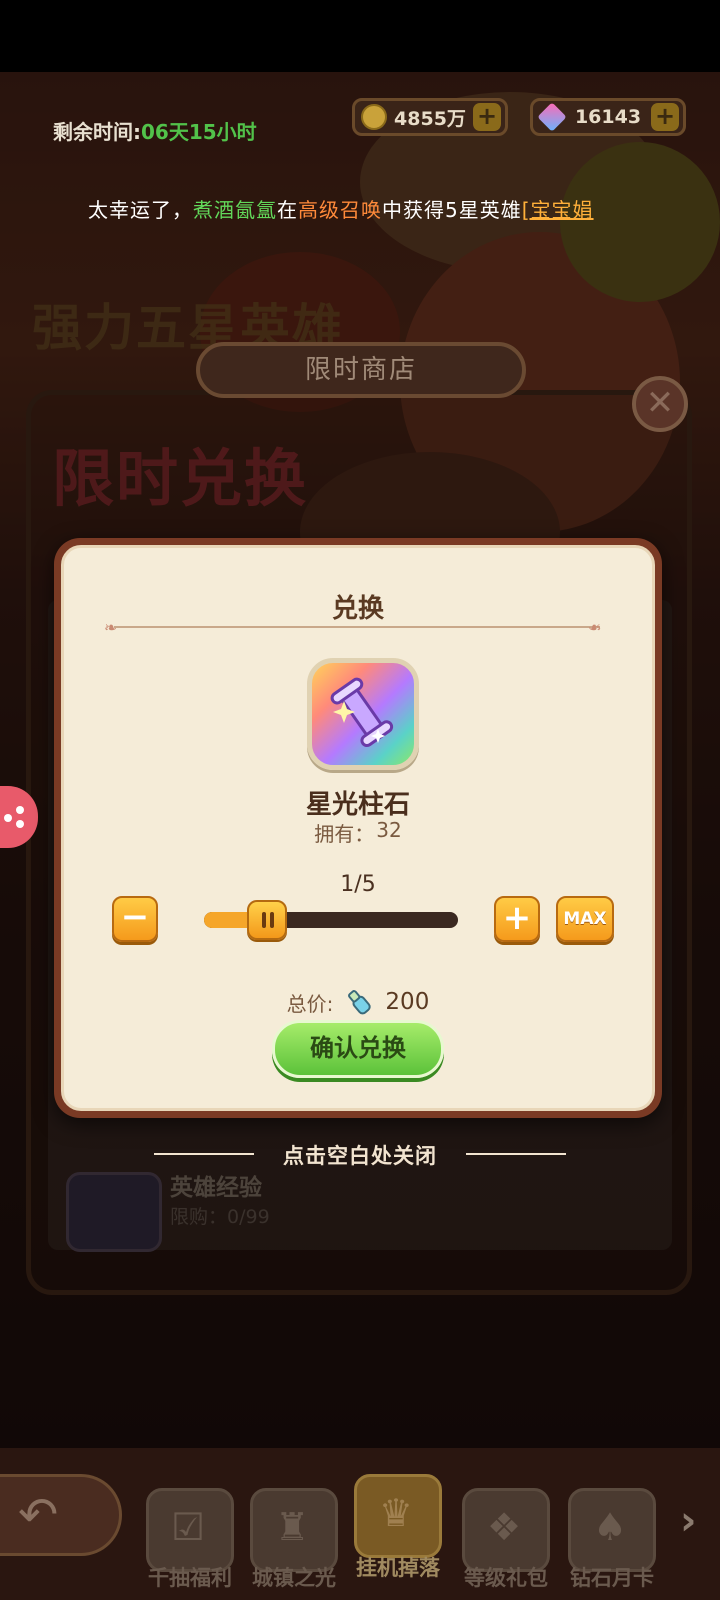 This screenshot has height=1600, width=720. I want to click on item-owned-count: 拥有： 32, so click(358, 832).